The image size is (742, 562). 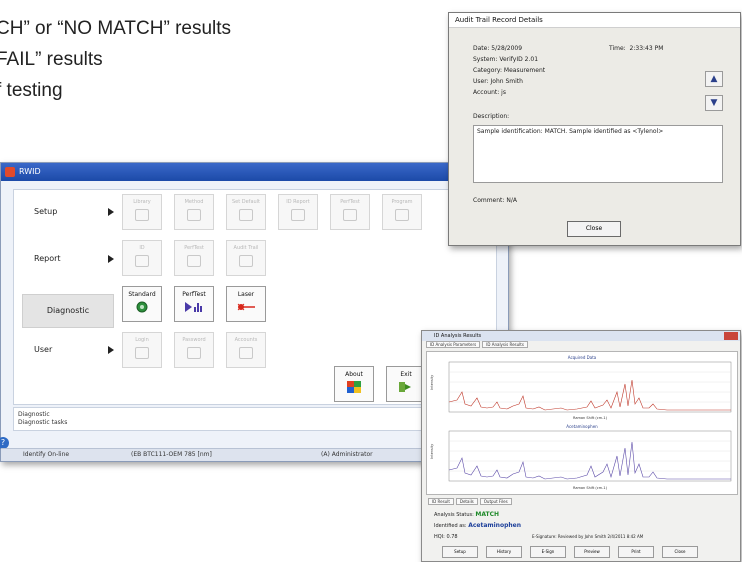 What do you see at coordinates (34, 414) in the screenshot?
I see `status-title: Diagnostic` at bounding box center [34, 414].